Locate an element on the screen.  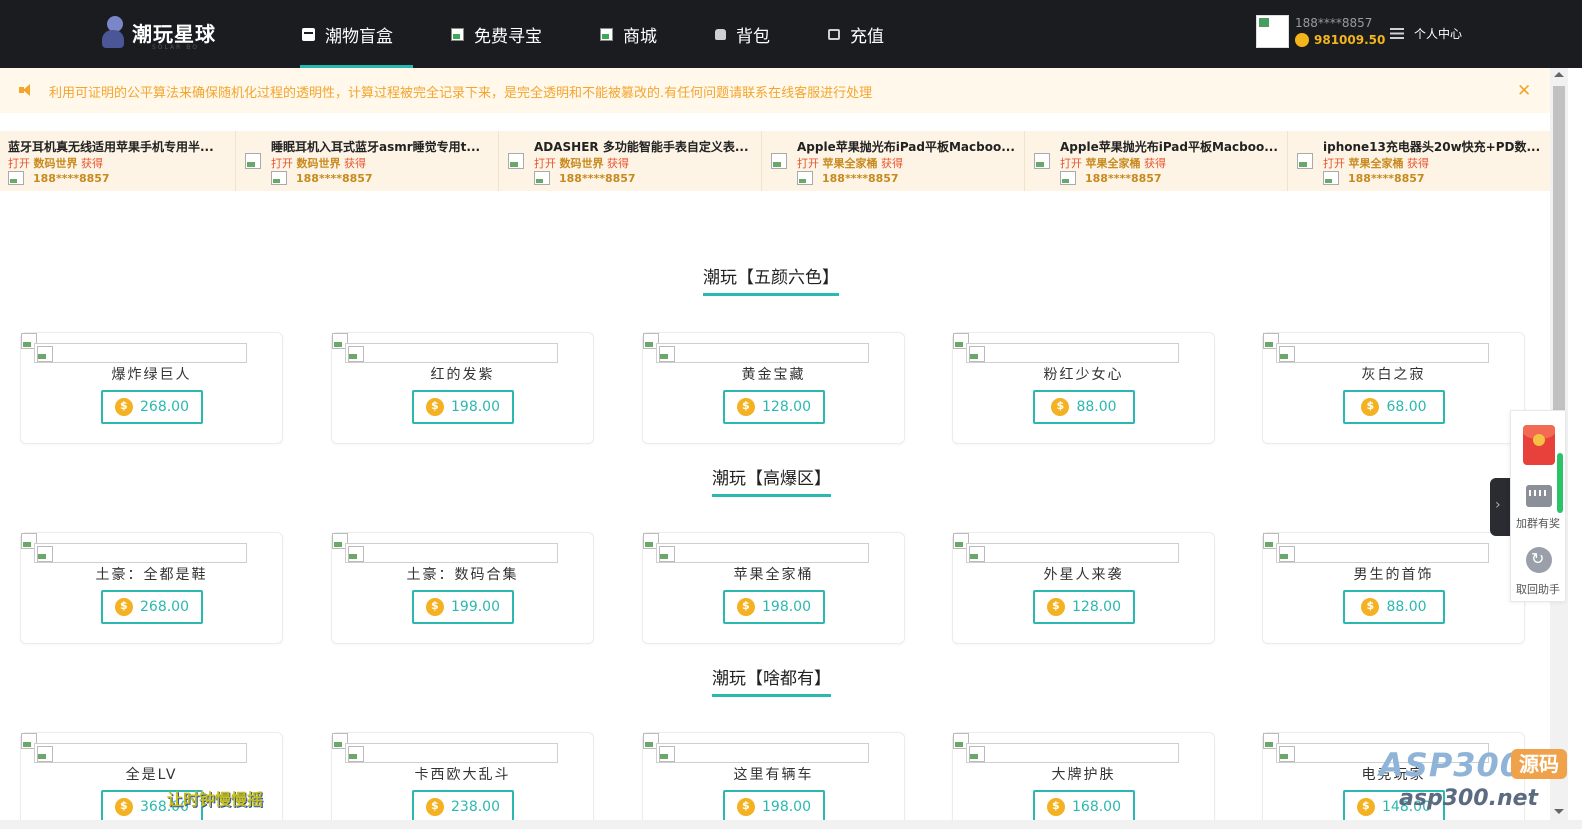
box-card: 土豪：数码合集 199.00 is located at coordinates (462, 588).